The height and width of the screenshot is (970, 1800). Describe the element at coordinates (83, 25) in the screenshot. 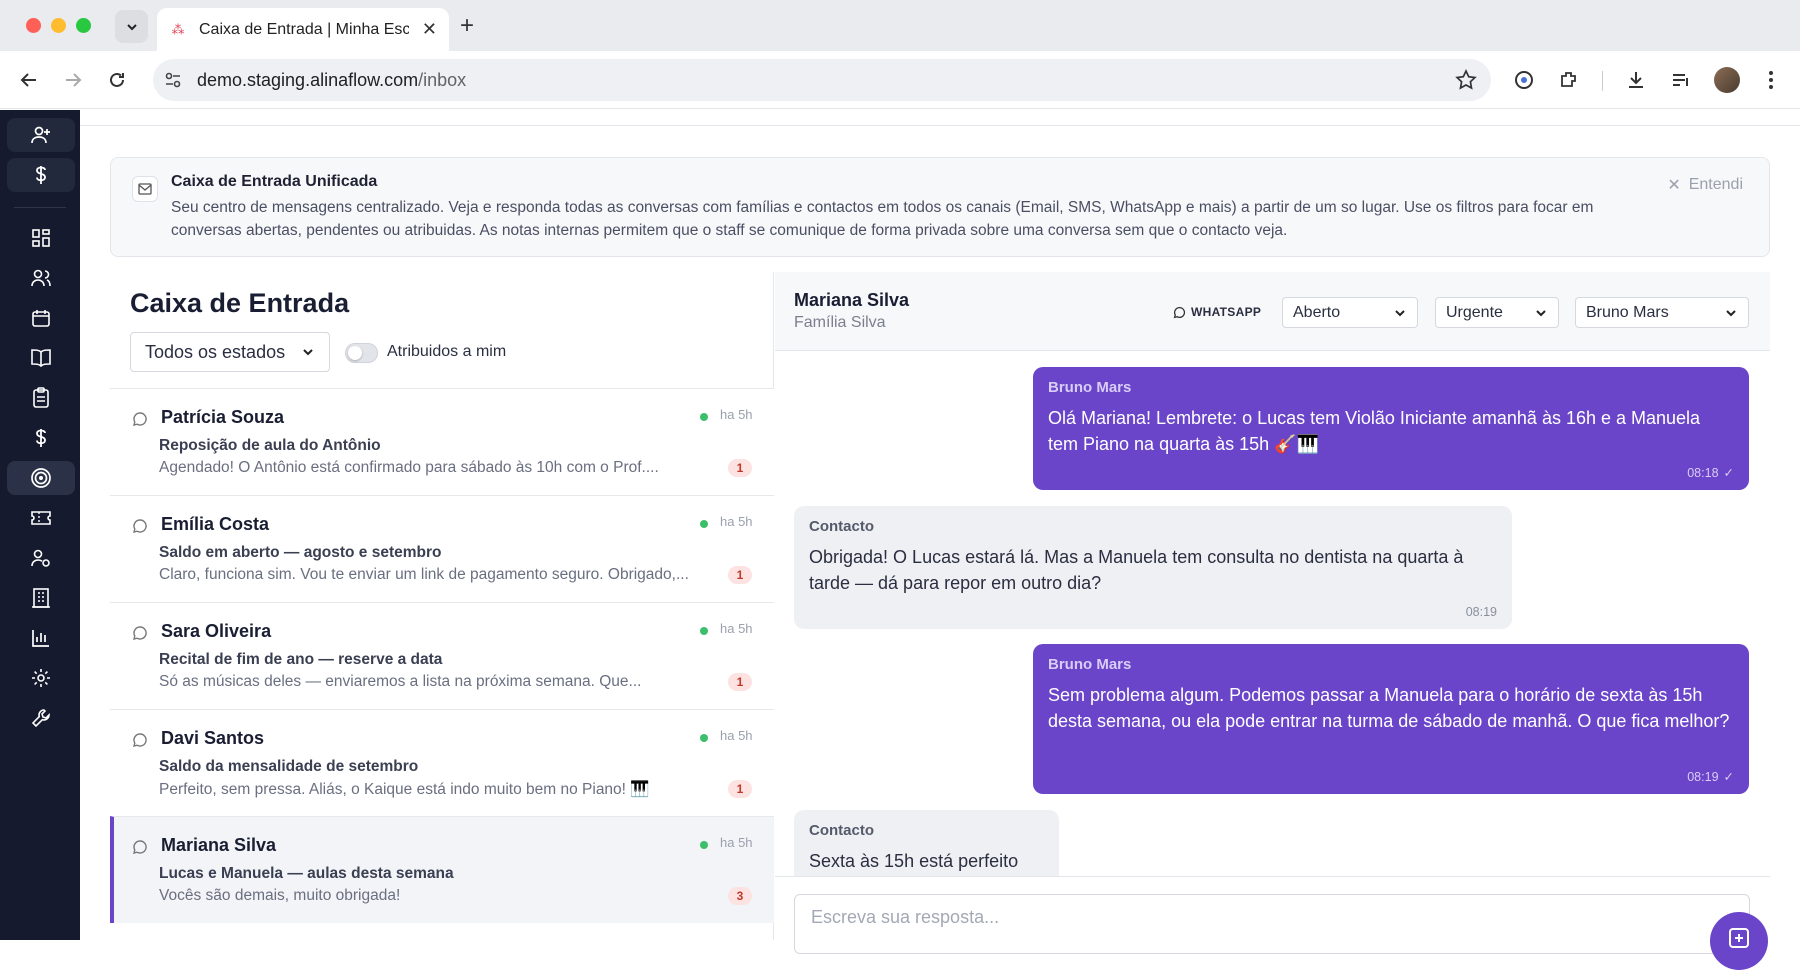

I see `maximize-window-button` at that location.